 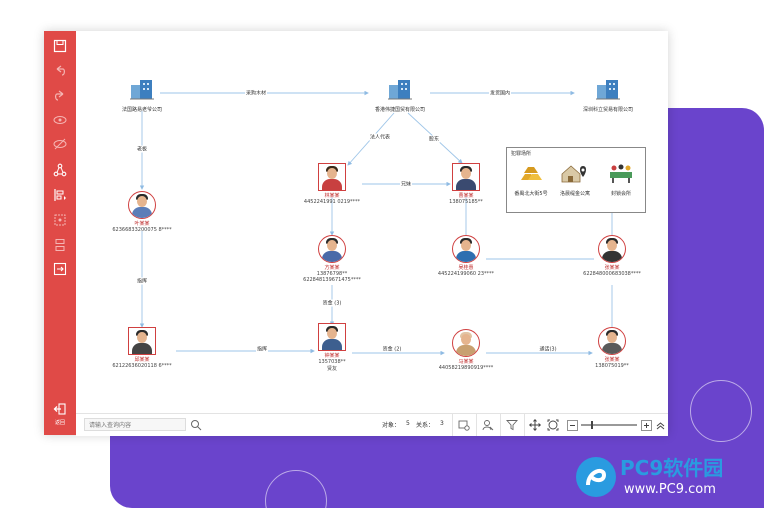 I want to click on person-node: 钟某某 1357038** 贤友, so click(x=332, y=347).